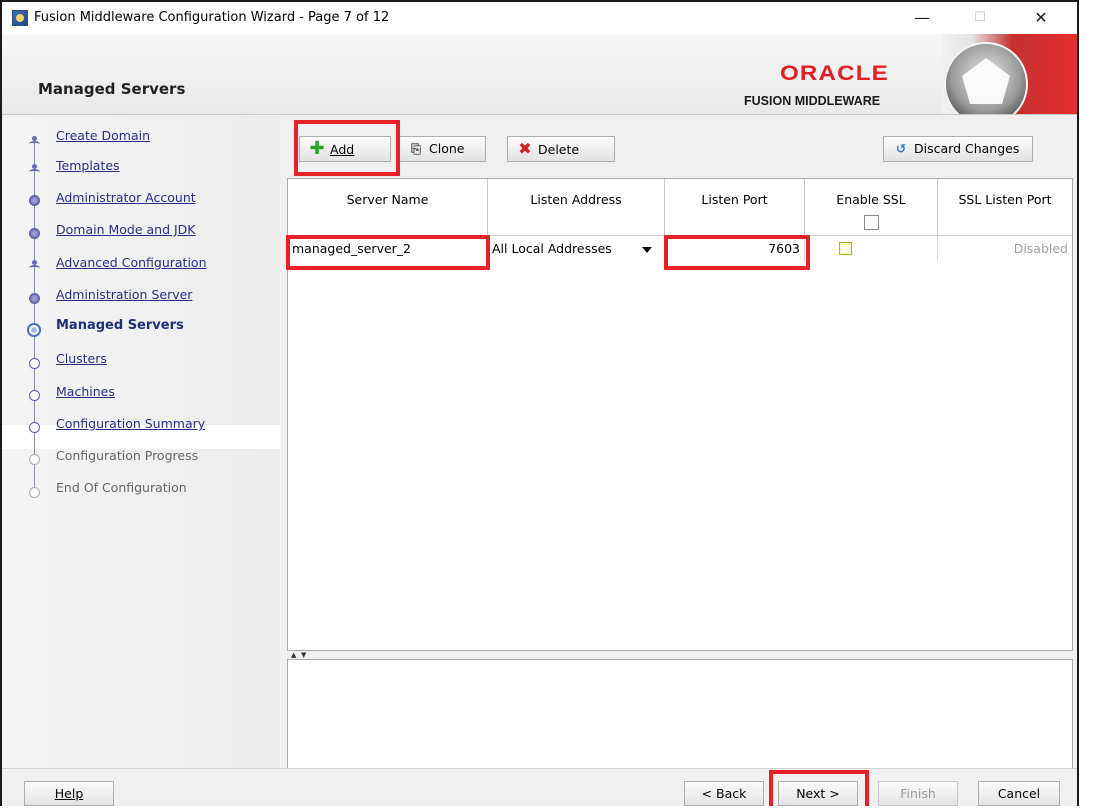 Image resolution: width=1096 pixels, height=811 pixels. What do you see at coordinates (901, 148) in the screenshot?
I see `undo-icon: ↺` at bounding box center [901, 148].